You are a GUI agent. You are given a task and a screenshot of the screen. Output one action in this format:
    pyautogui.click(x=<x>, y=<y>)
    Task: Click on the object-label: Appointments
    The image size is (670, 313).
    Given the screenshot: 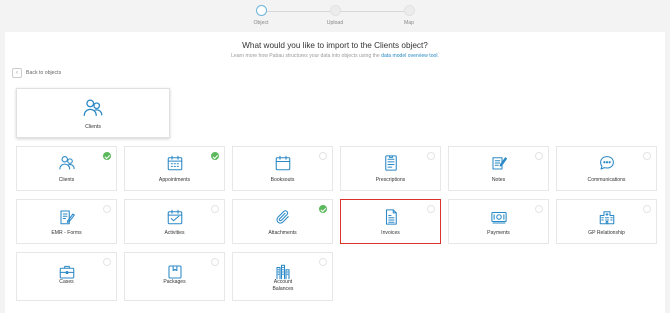 What is the action you would take?
    pyautogui.click(x=174, y=180)
    